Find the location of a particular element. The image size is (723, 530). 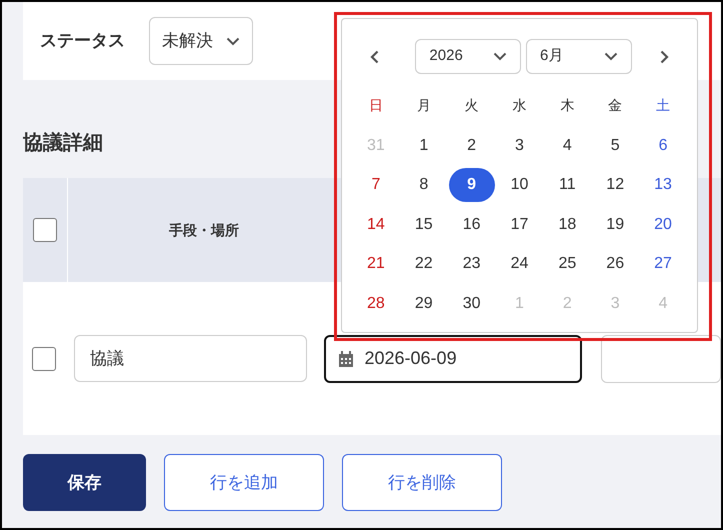

day-cell: 25 is located at coordinates (567, 264).